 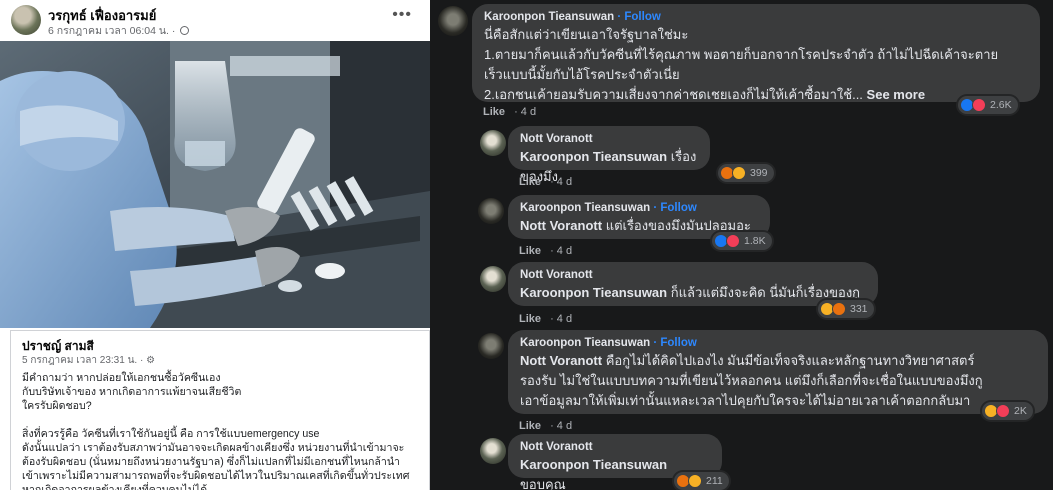 I want to click on comment-body: ขอบคุณ, so click(x=543, y=483).